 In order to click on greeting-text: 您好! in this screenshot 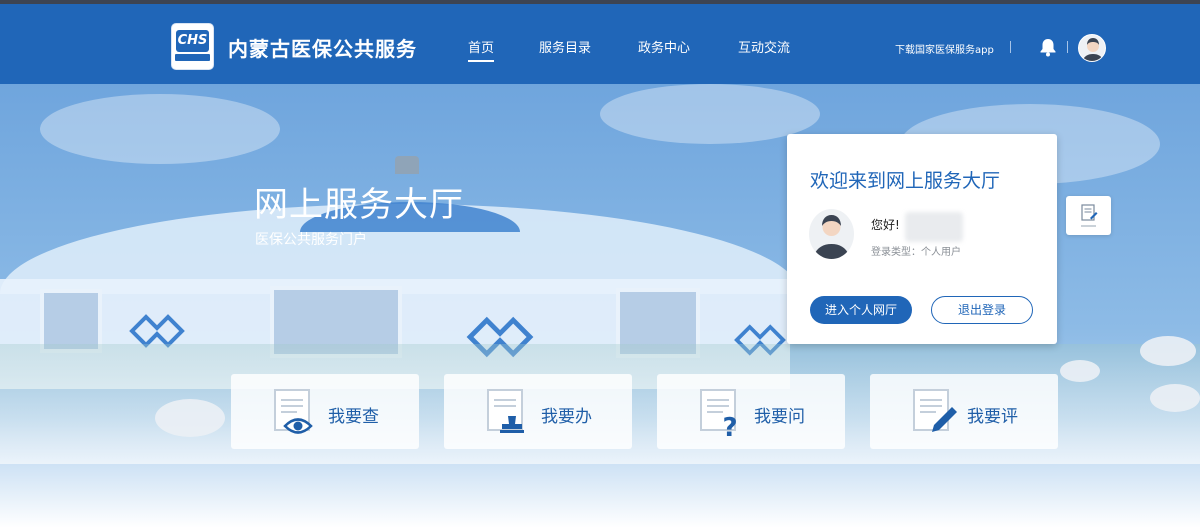, I will do `click(885, 225)`.